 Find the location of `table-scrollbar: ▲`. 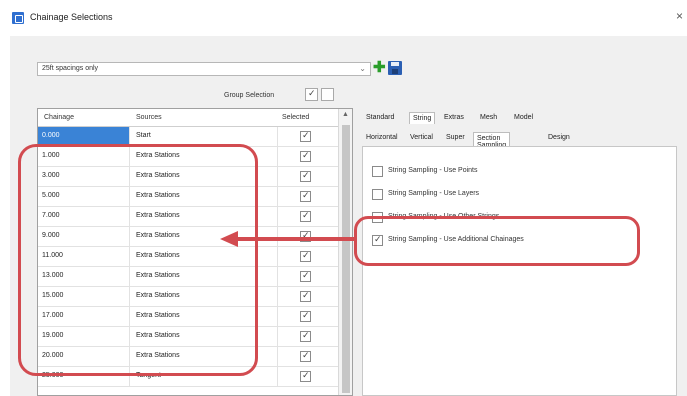

table-scrollbar: ▲ is located at coordinates (345, 252).